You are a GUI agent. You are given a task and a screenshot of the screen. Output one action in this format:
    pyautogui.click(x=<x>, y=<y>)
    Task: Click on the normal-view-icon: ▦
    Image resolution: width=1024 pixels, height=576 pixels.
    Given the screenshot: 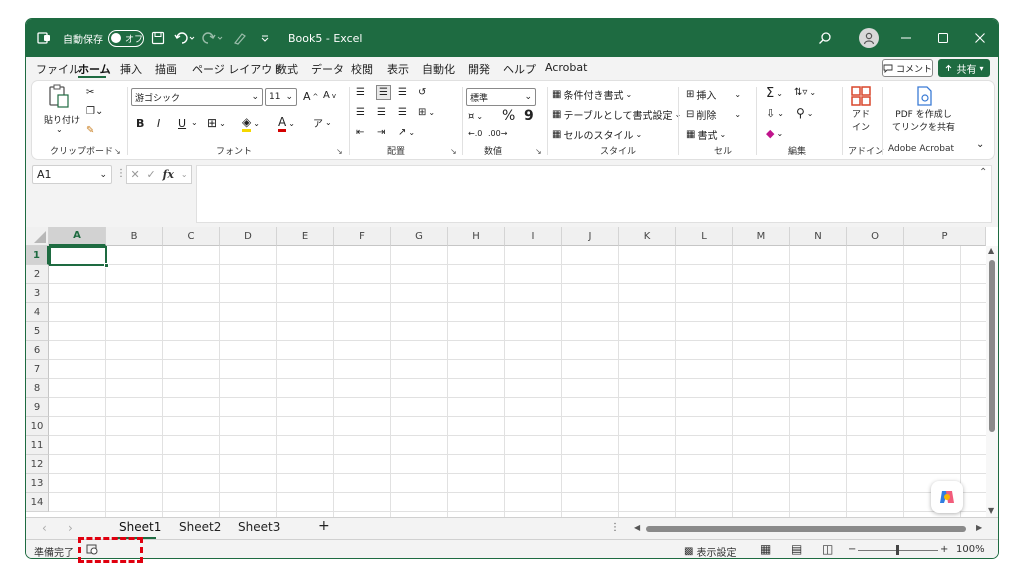 What is the action you would take?
    pyautogui.click(x=765, y=549)
    